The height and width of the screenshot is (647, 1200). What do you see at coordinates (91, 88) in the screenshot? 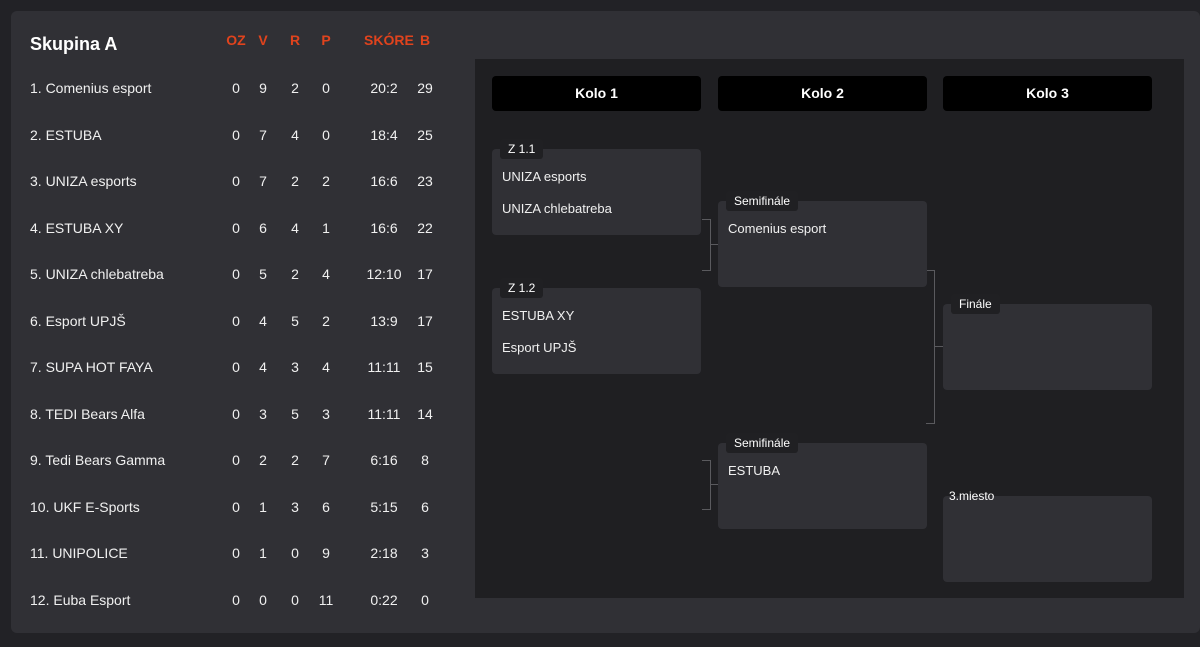
I see `team-name: 1. Comenius esport` at bounding box center [91, 88].